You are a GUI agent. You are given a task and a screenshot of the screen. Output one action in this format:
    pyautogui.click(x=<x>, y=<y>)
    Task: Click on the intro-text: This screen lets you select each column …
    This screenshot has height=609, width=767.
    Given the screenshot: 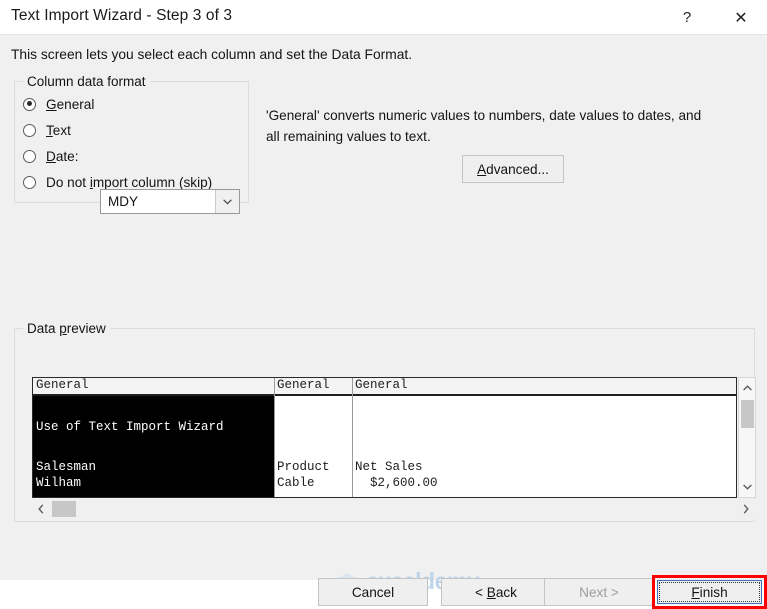 What is the action you would take?
    pyautogui.click(x=212, y=54)
    